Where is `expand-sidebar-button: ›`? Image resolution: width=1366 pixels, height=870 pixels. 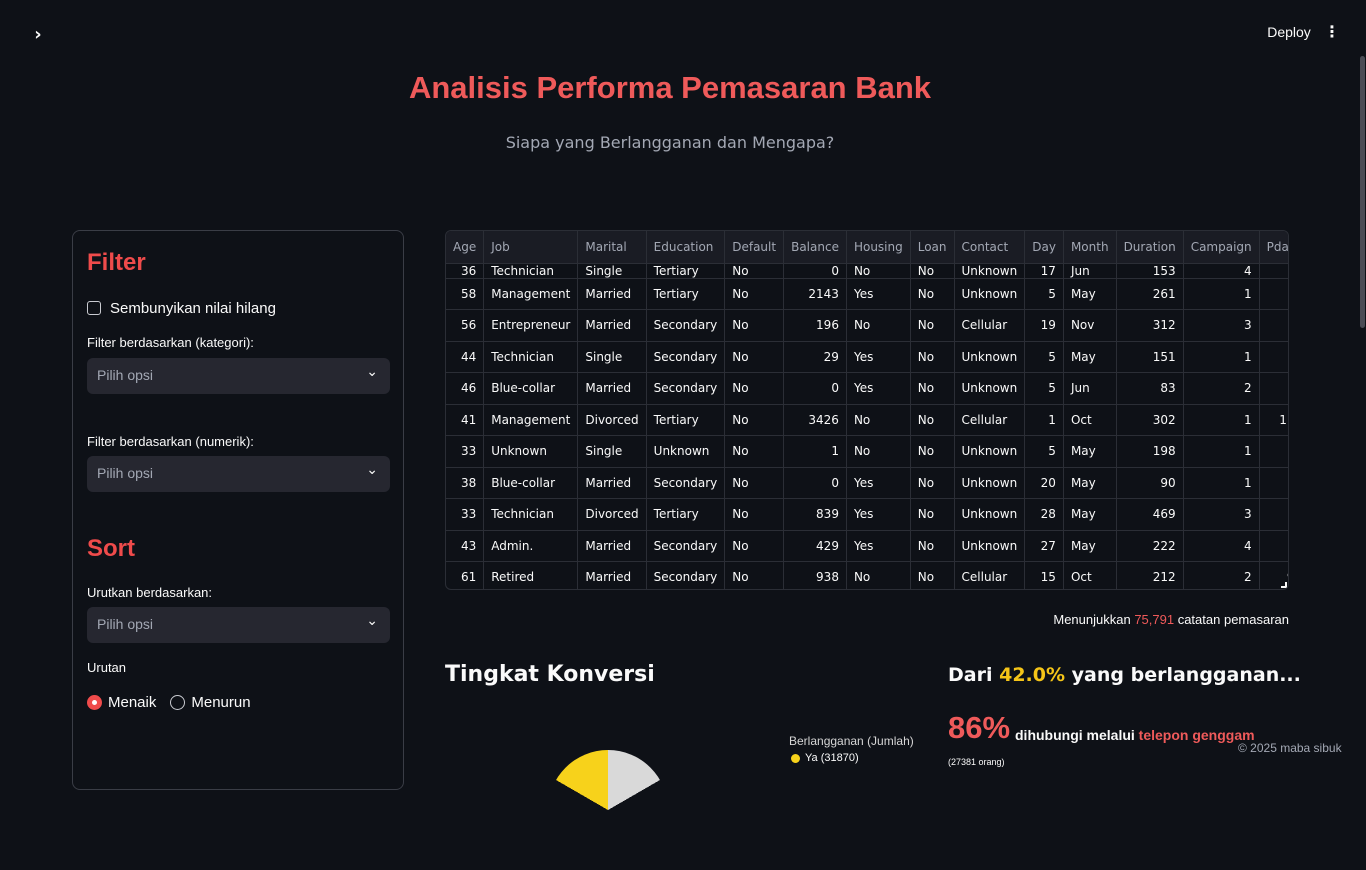
expand-sidebar-button: › is located at coordinates (38, 35).